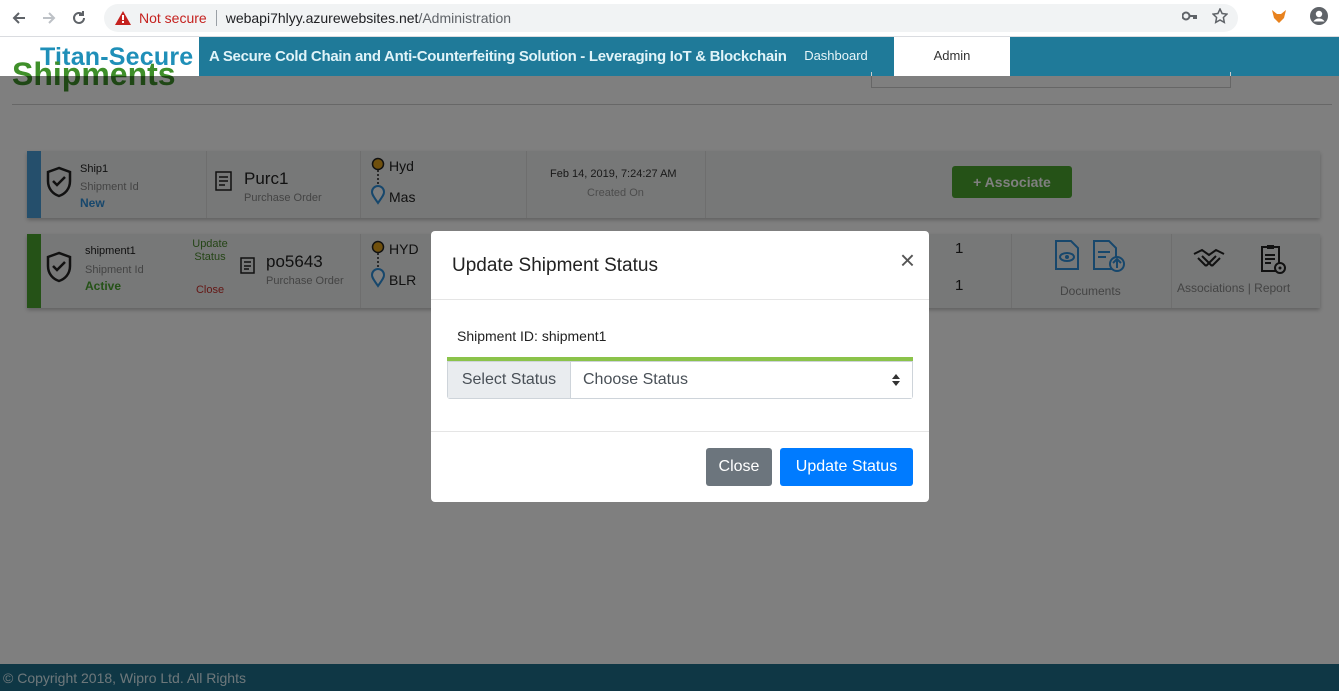  What do you see at coordinates (322, 18) in the screenshot?
I see `url-host: webapi7hlyy.azurewebsites.net` at bounding box center [322, 18].